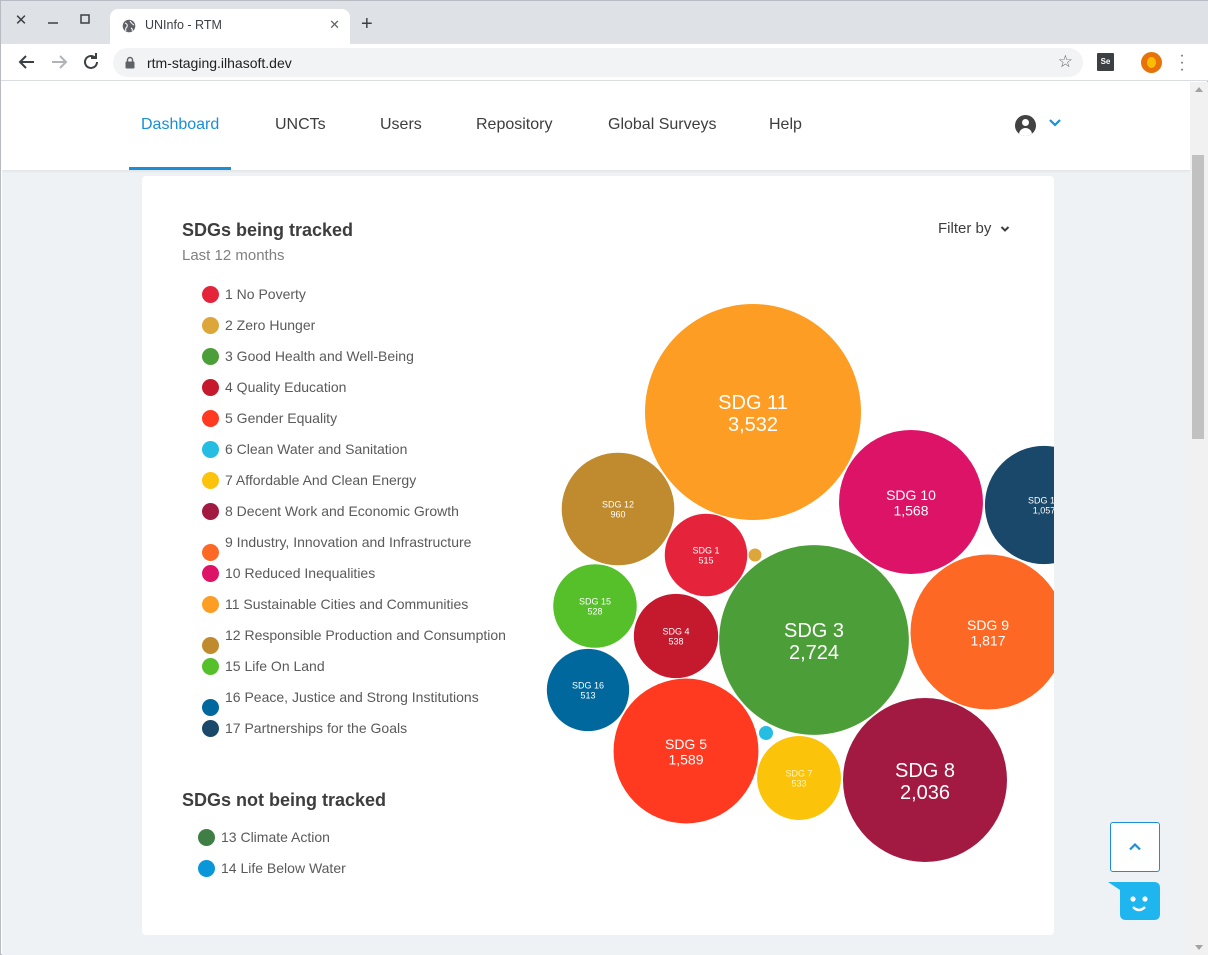 The height and width of the screenshot is (955, 1208). What do you see at coordinates (662, 125) in the screenshot?
I see `nav-global-surveys: Global Surveys` at bounding box center [662, 125].